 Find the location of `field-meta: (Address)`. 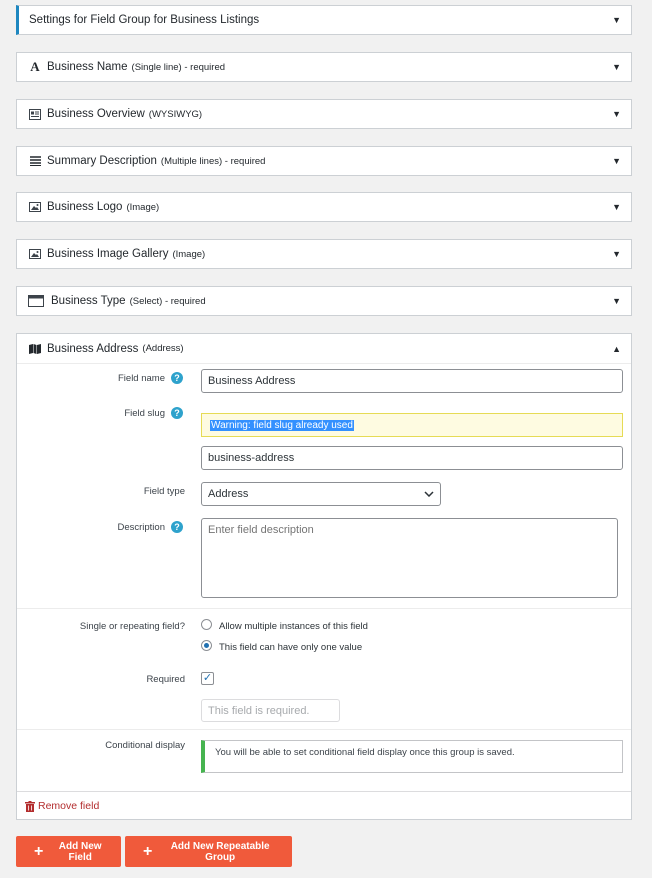

field-meta: (Address) is located at coordinates (163, 348).